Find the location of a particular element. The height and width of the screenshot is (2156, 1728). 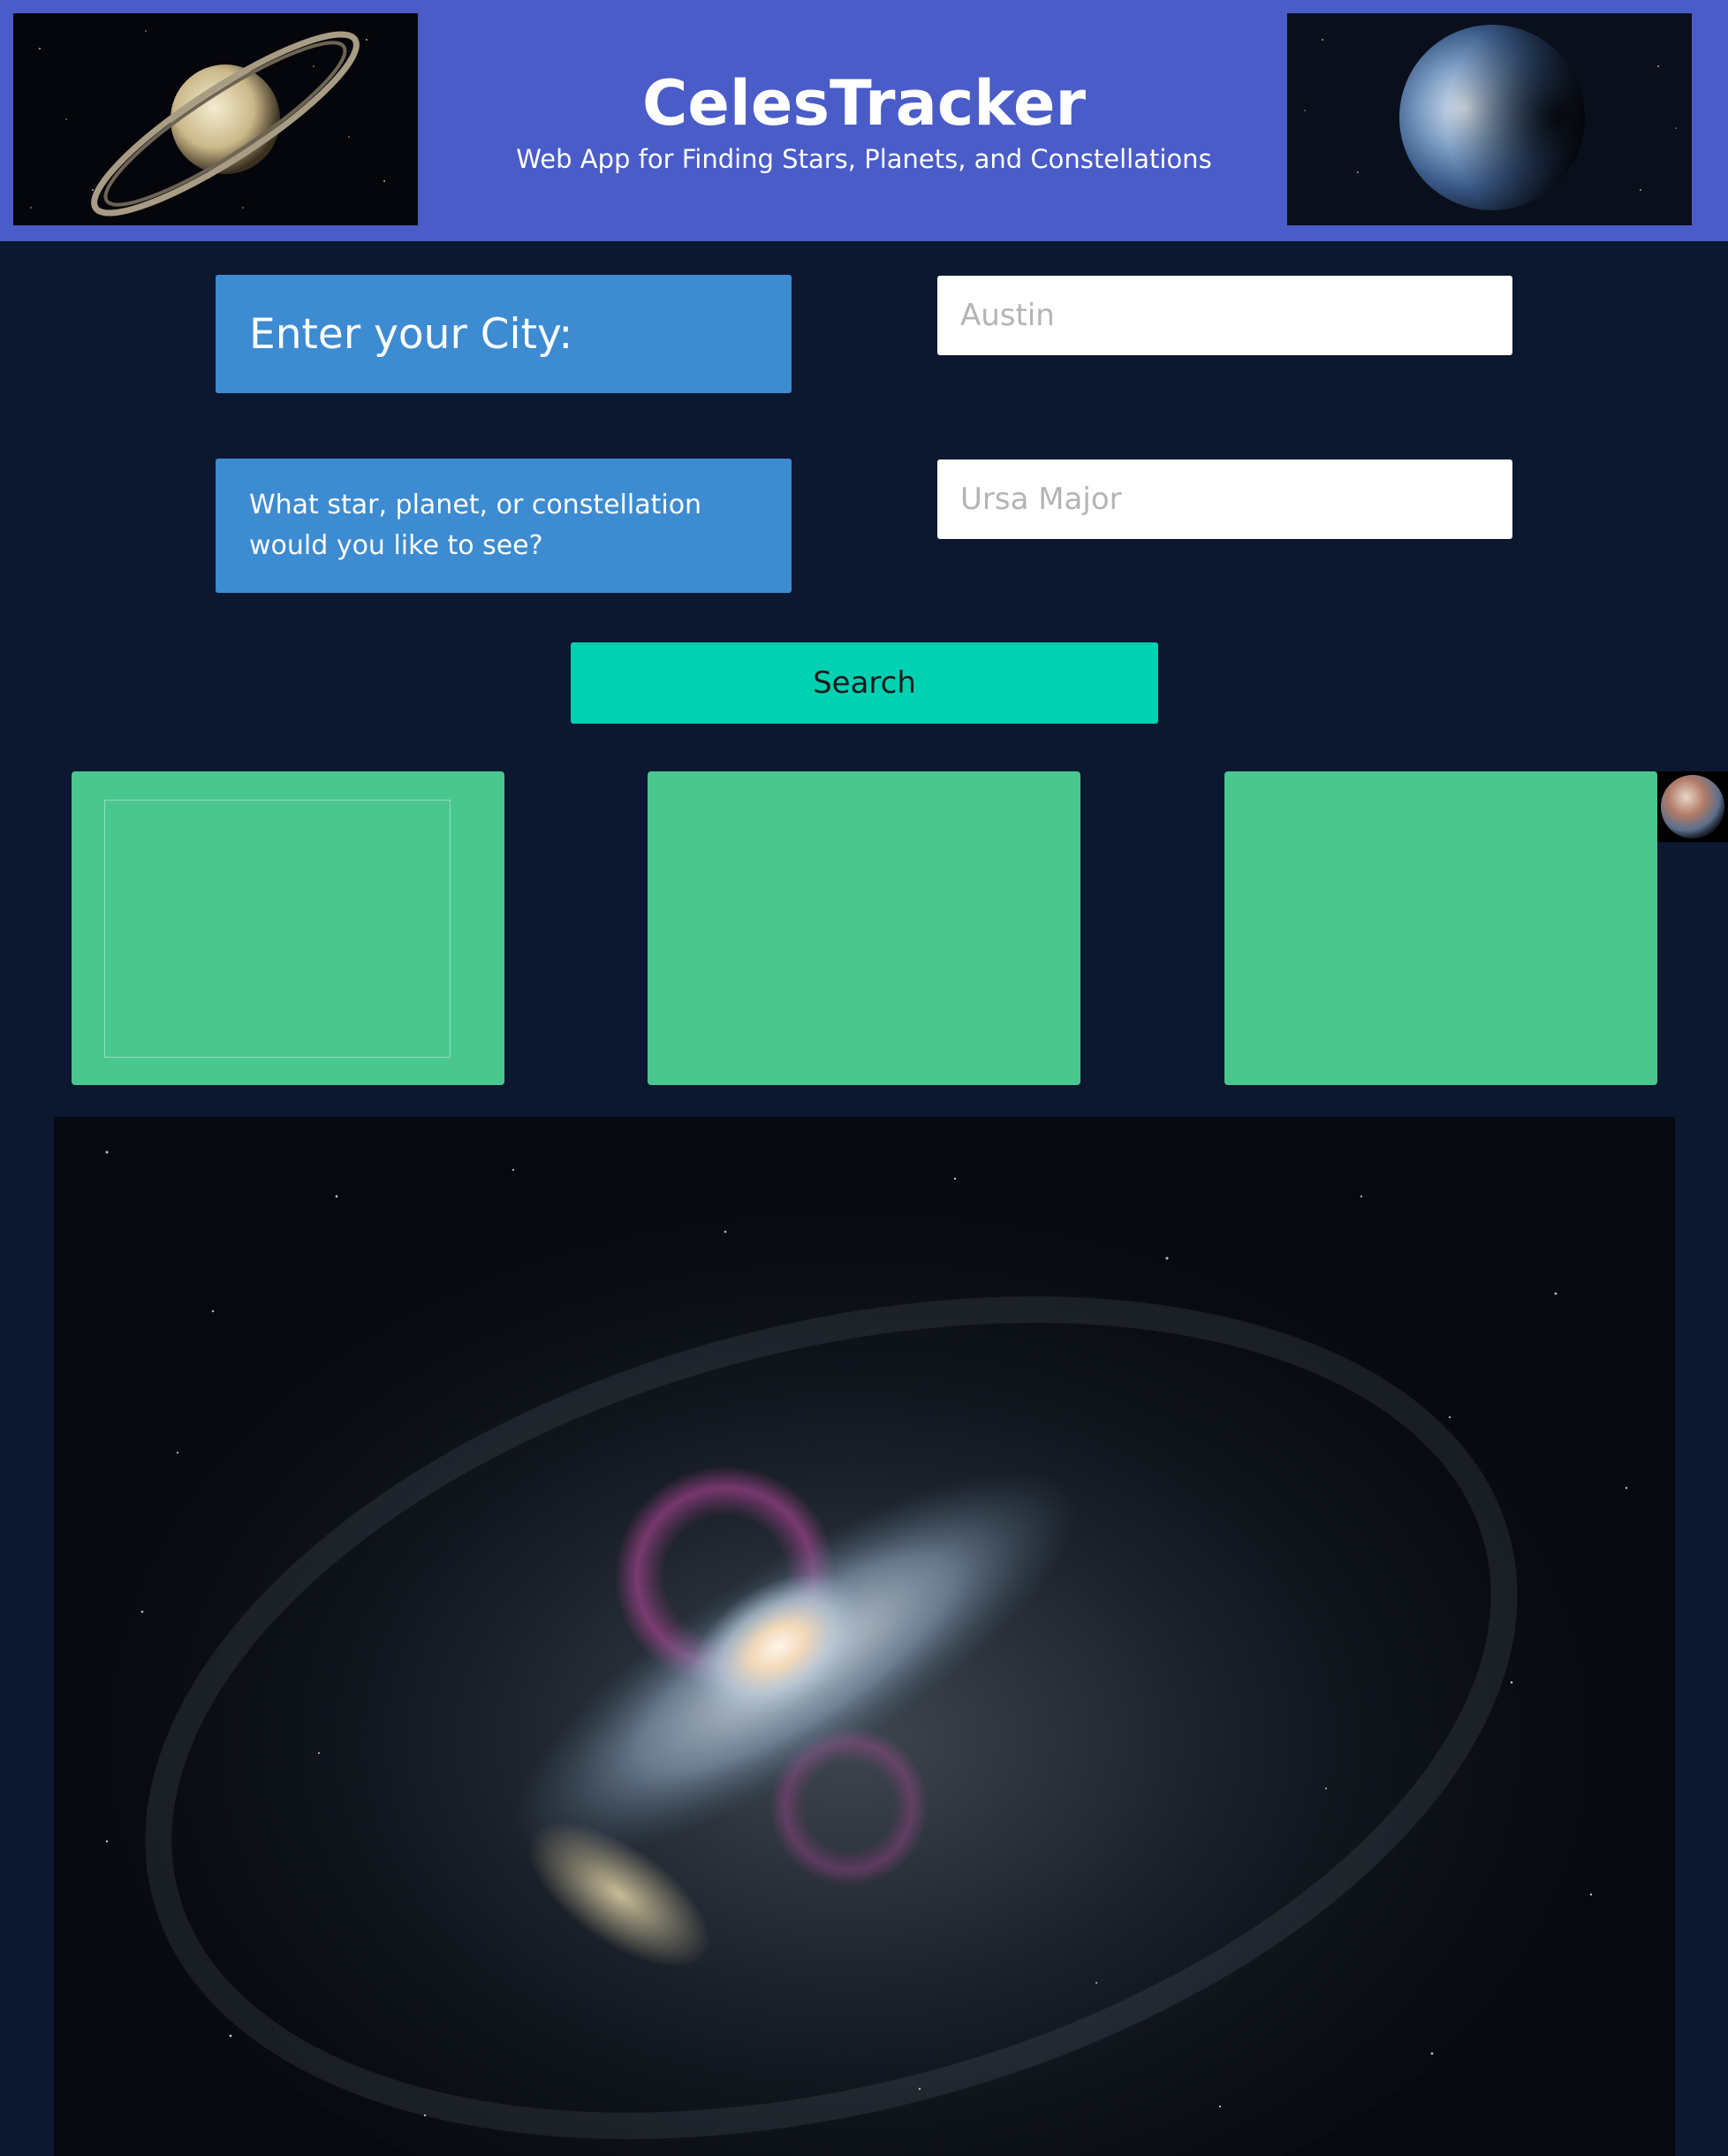

earth-like-planet-image is located at coordinates (1489, 119).